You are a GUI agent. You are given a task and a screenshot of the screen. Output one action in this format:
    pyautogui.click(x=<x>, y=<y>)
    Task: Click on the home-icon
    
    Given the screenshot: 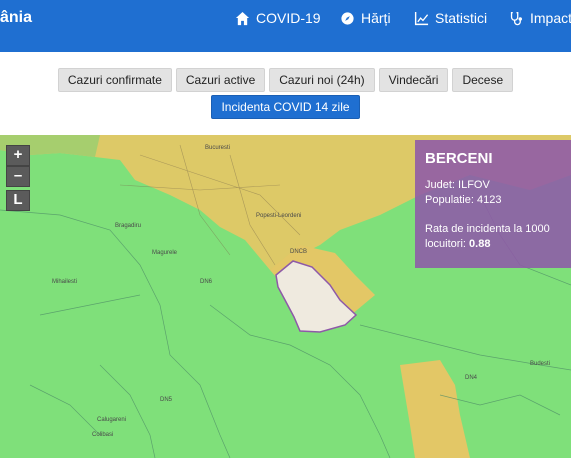 What is the action you would take?
    pyautogui.click(x=242, y=18)
    